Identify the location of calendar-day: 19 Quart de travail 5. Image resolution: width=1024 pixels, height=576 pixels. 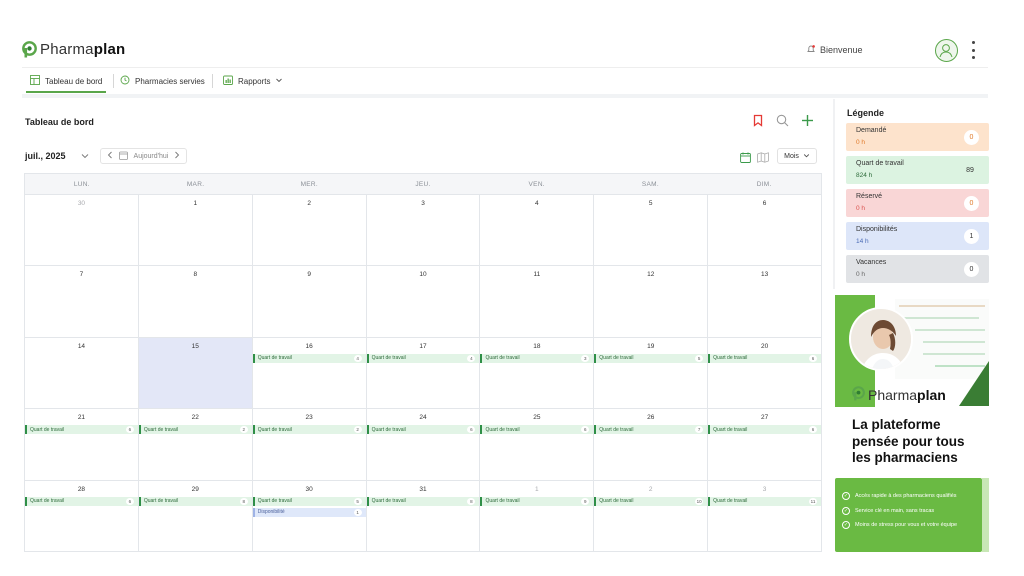
(651, 373).